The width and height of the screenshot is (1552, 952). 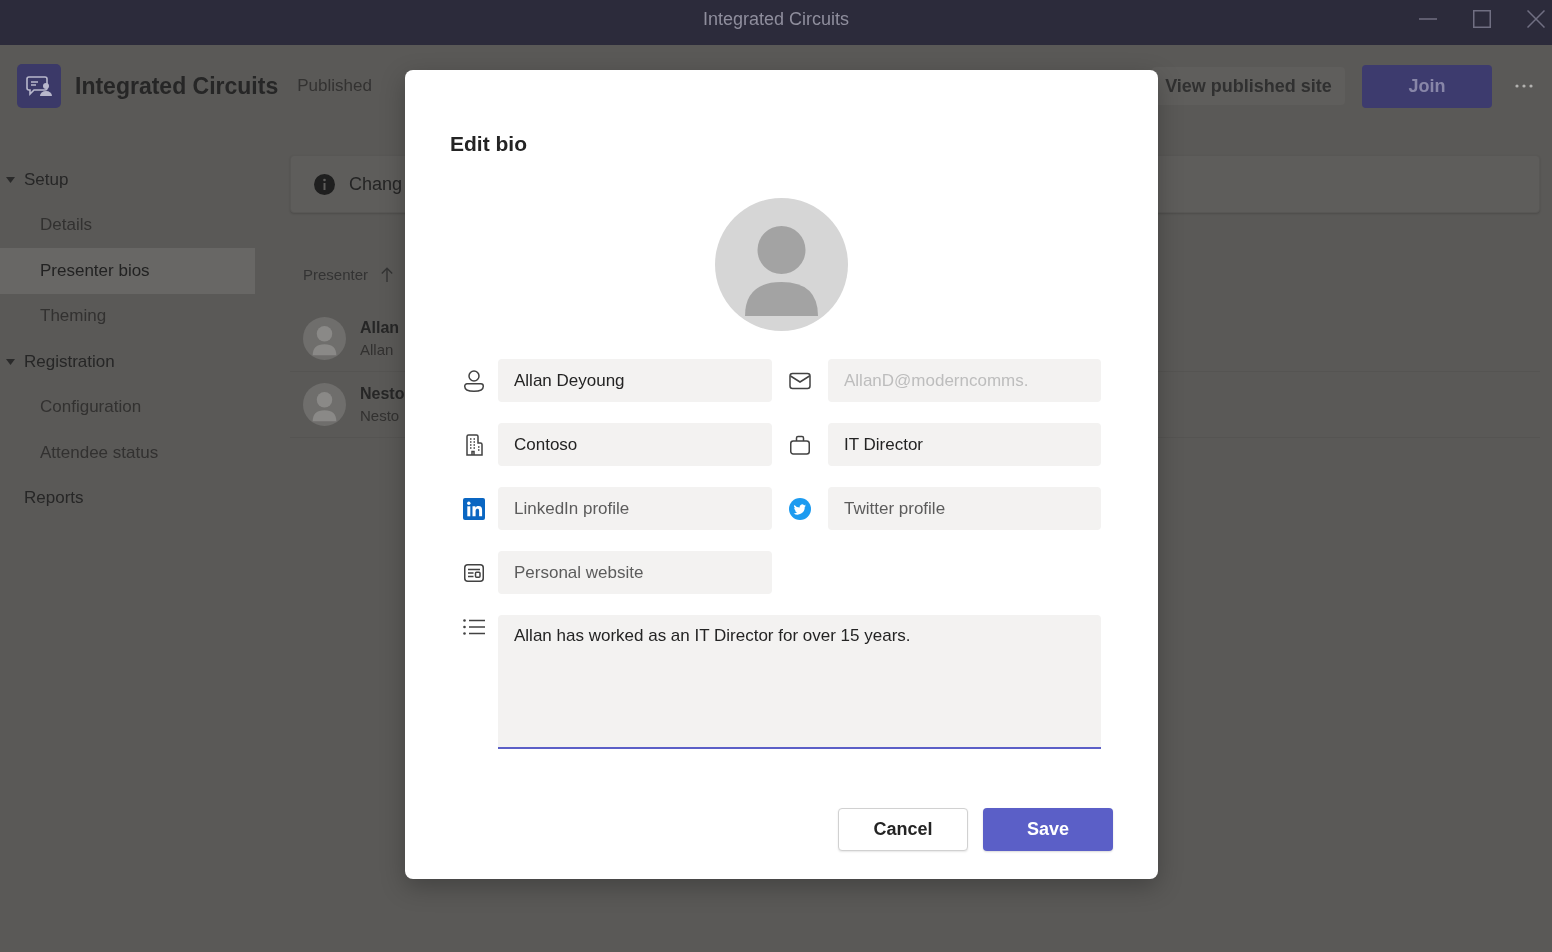 I want to click on more-icon, so click(x=1524, y=86).